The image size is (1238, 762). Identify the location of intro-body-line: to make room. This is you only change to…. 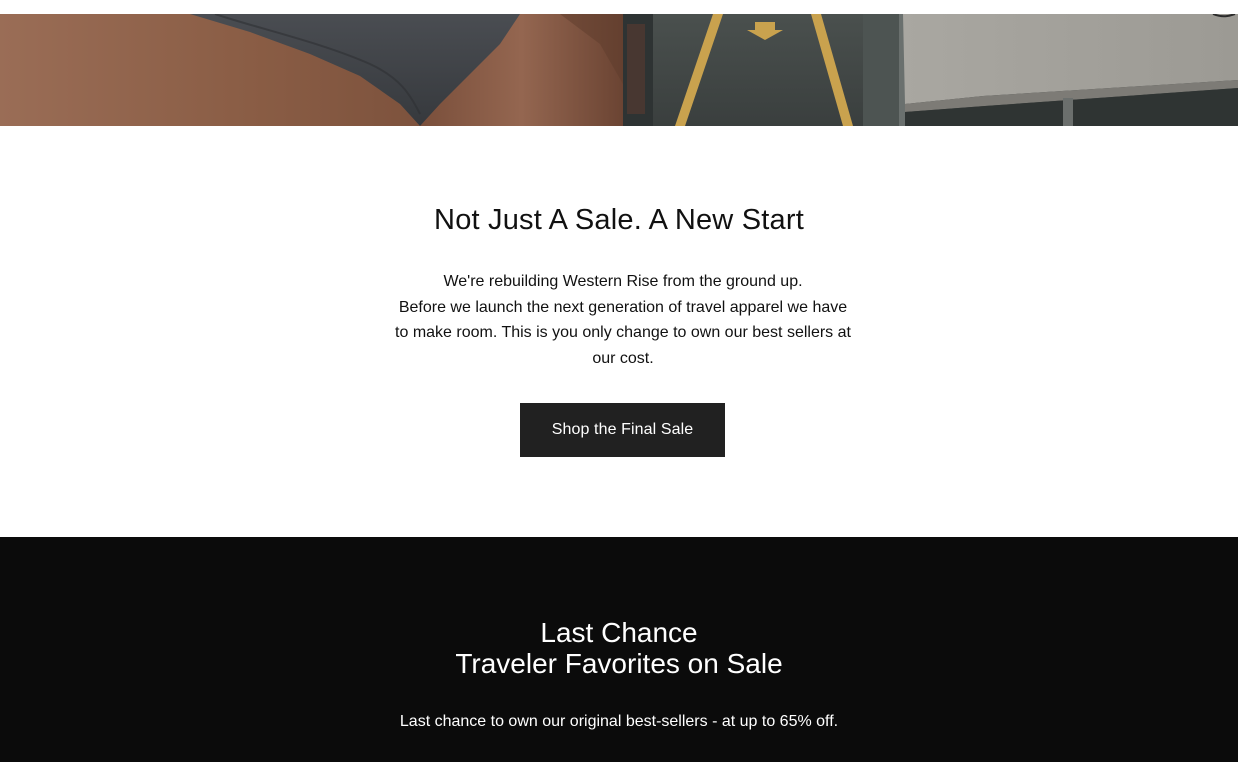
(623, 333).